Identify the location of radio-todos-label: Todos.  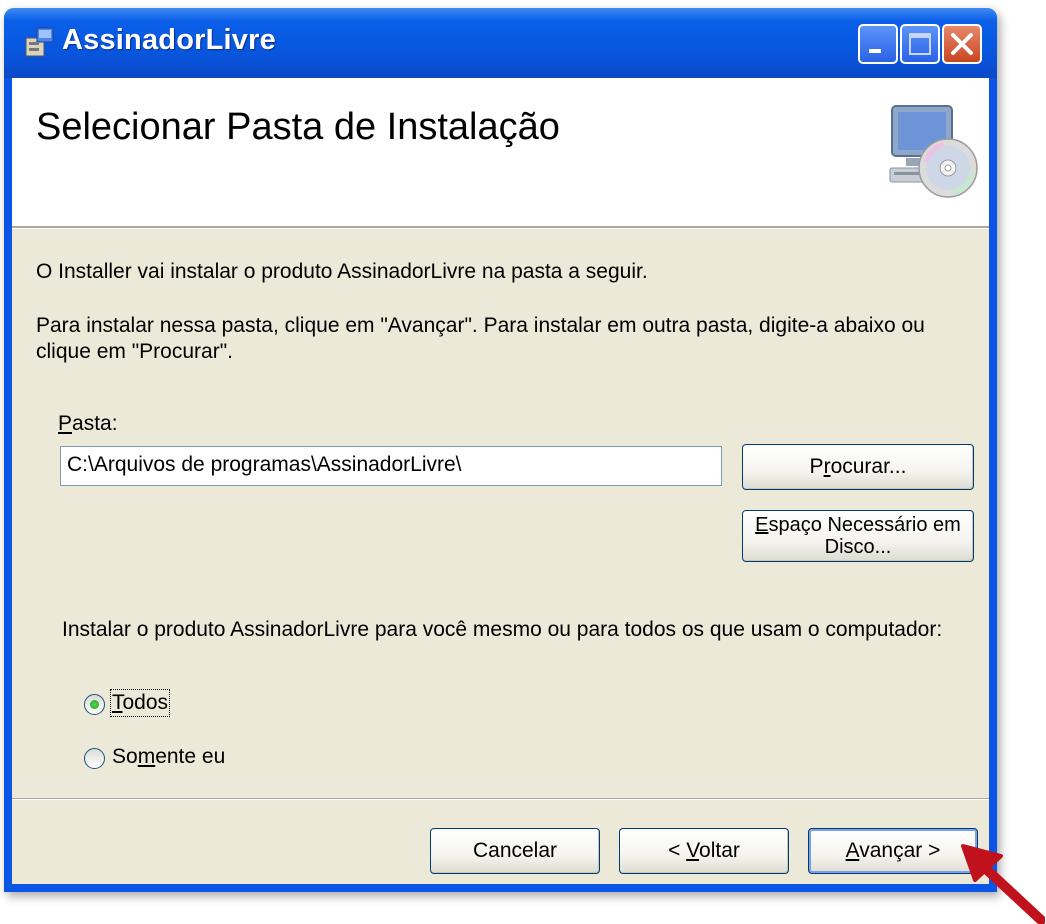
(140, 703).